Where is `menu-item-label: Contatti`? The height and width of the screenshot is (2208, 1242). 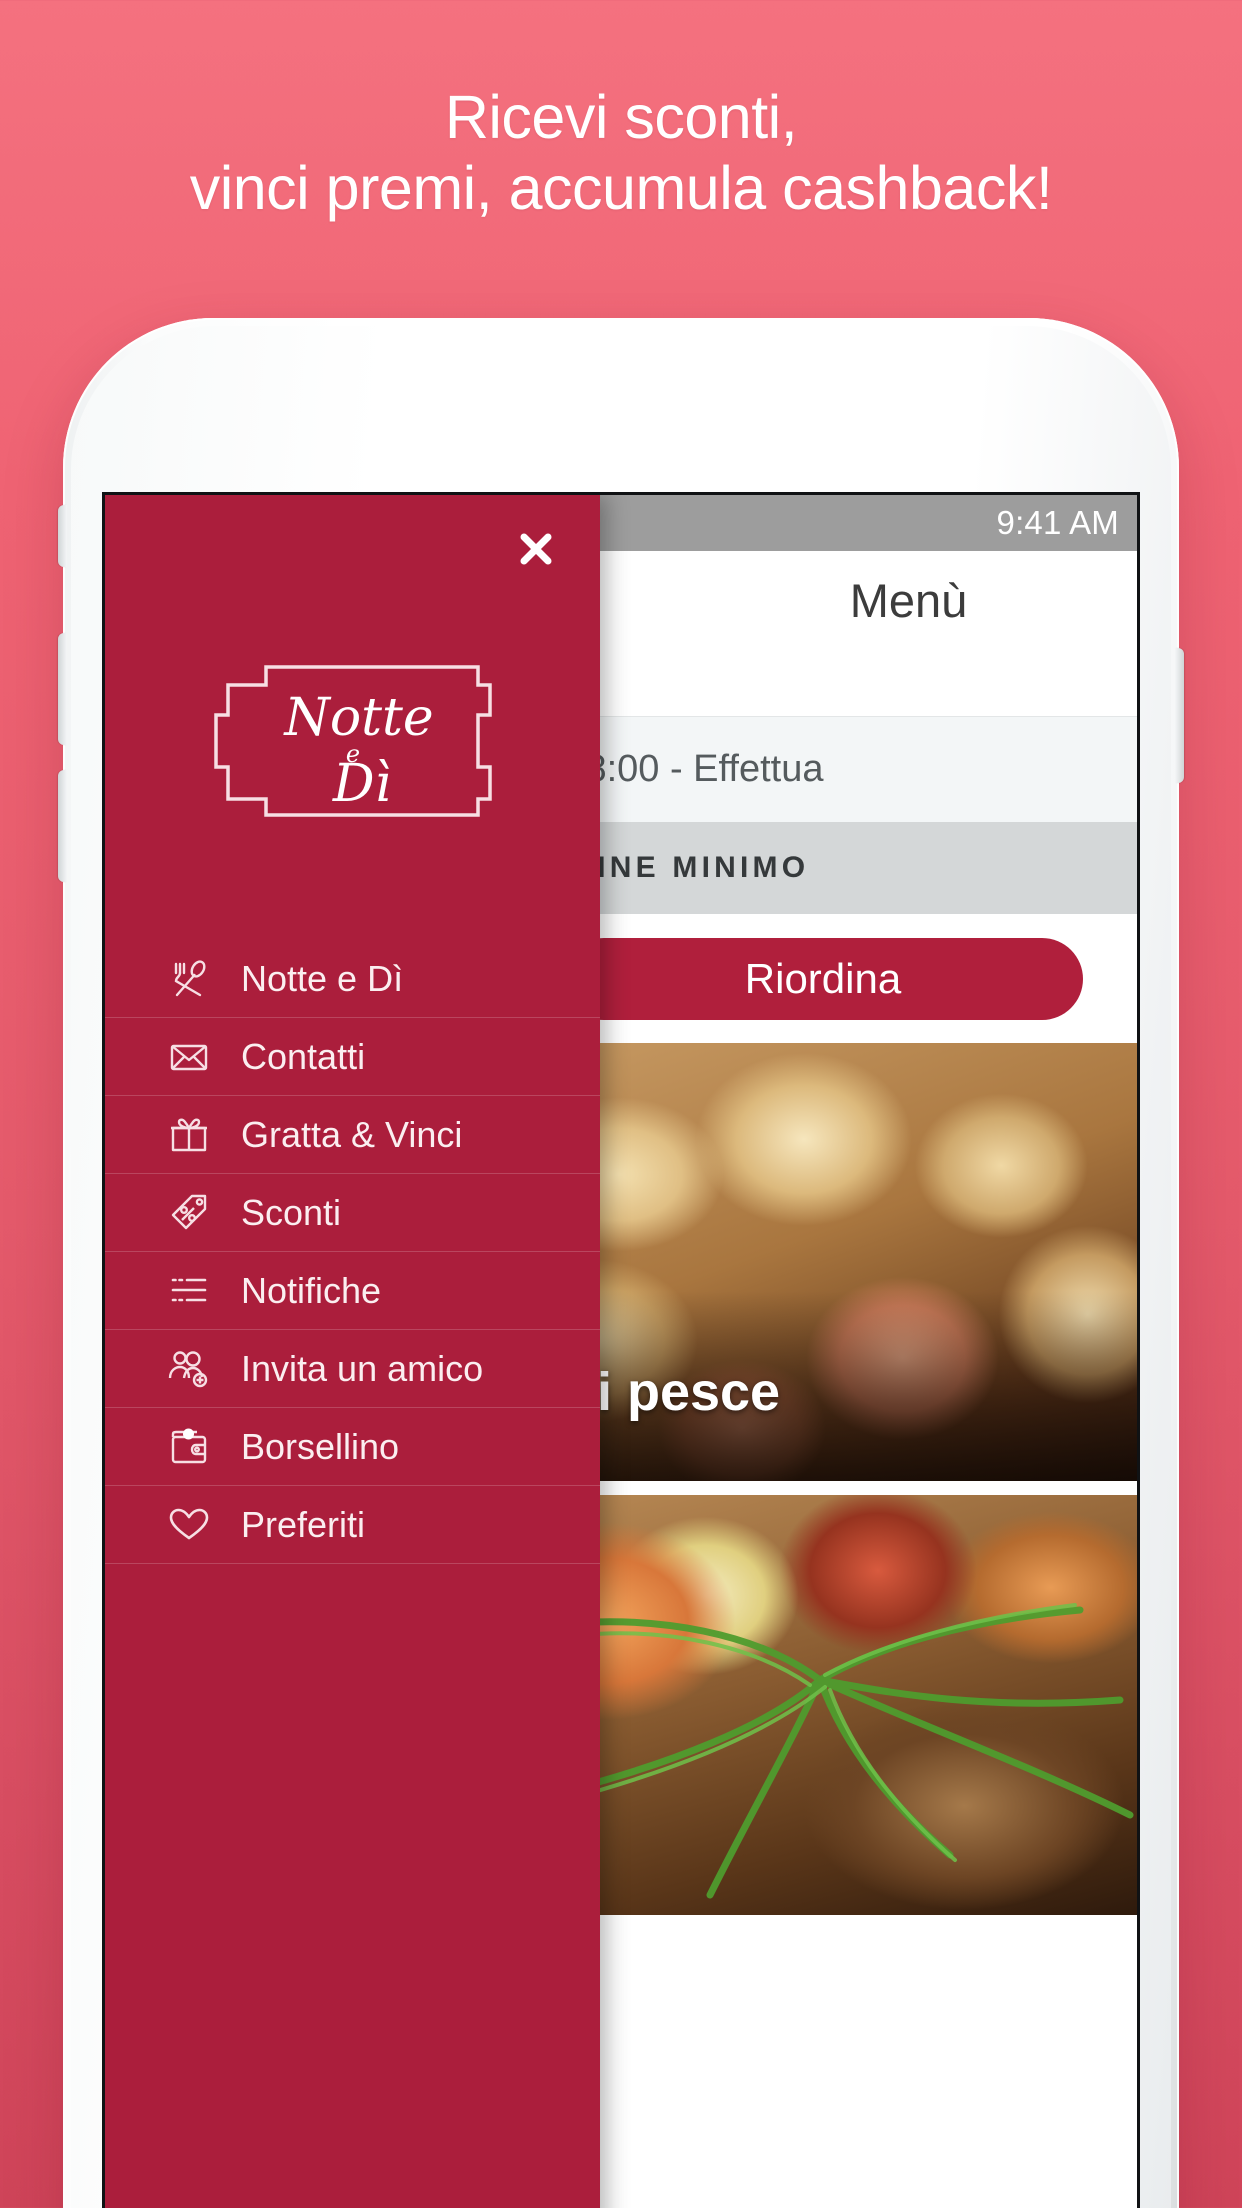
menu-item-label: Contatti is located at coordinates (303, 1056).